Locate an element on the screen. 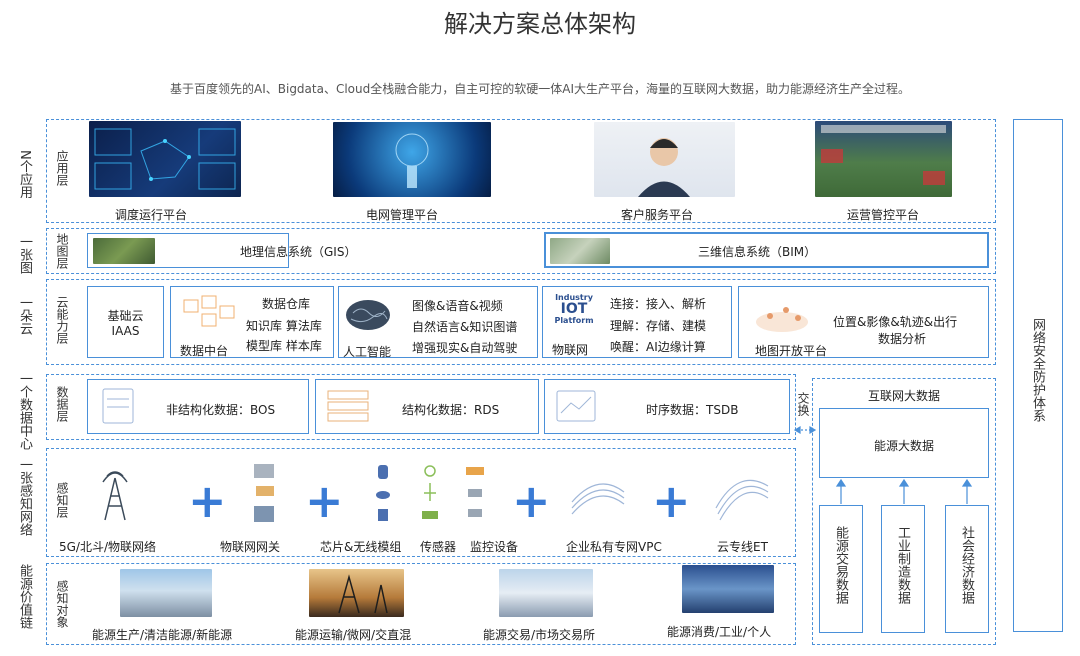 This screenshot has height=656, width=1080. ai-line-2: 自然语言&知识图谱 is located at coordinates (465, 327).